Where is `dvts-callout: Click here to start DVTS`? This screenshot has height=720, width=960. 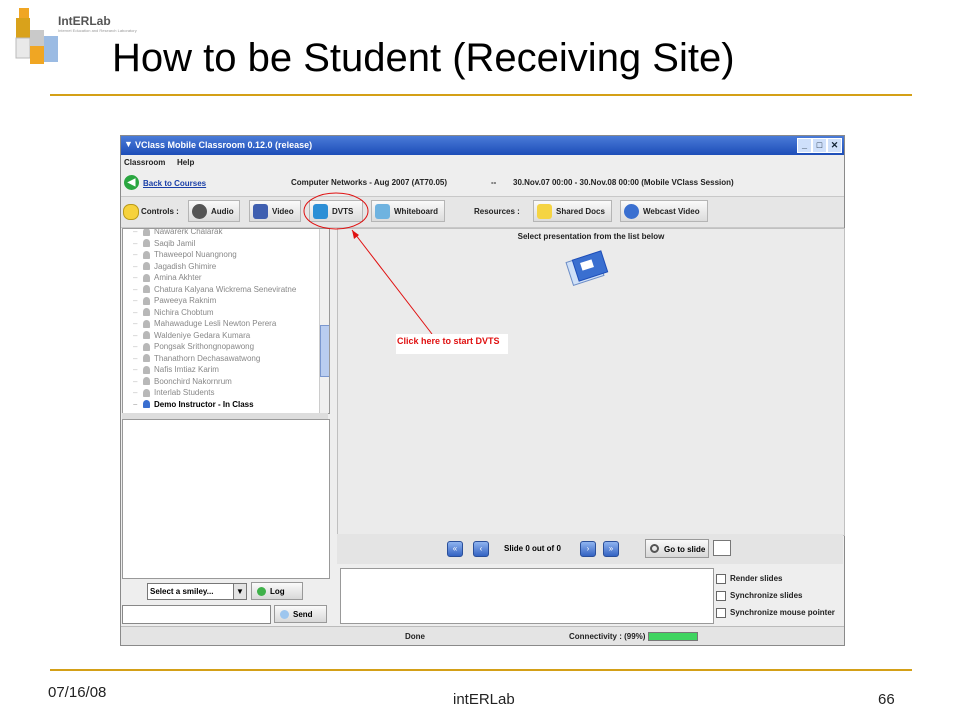 dvts-callout: Click here to start DVTS is located at coordinates (452, 344).